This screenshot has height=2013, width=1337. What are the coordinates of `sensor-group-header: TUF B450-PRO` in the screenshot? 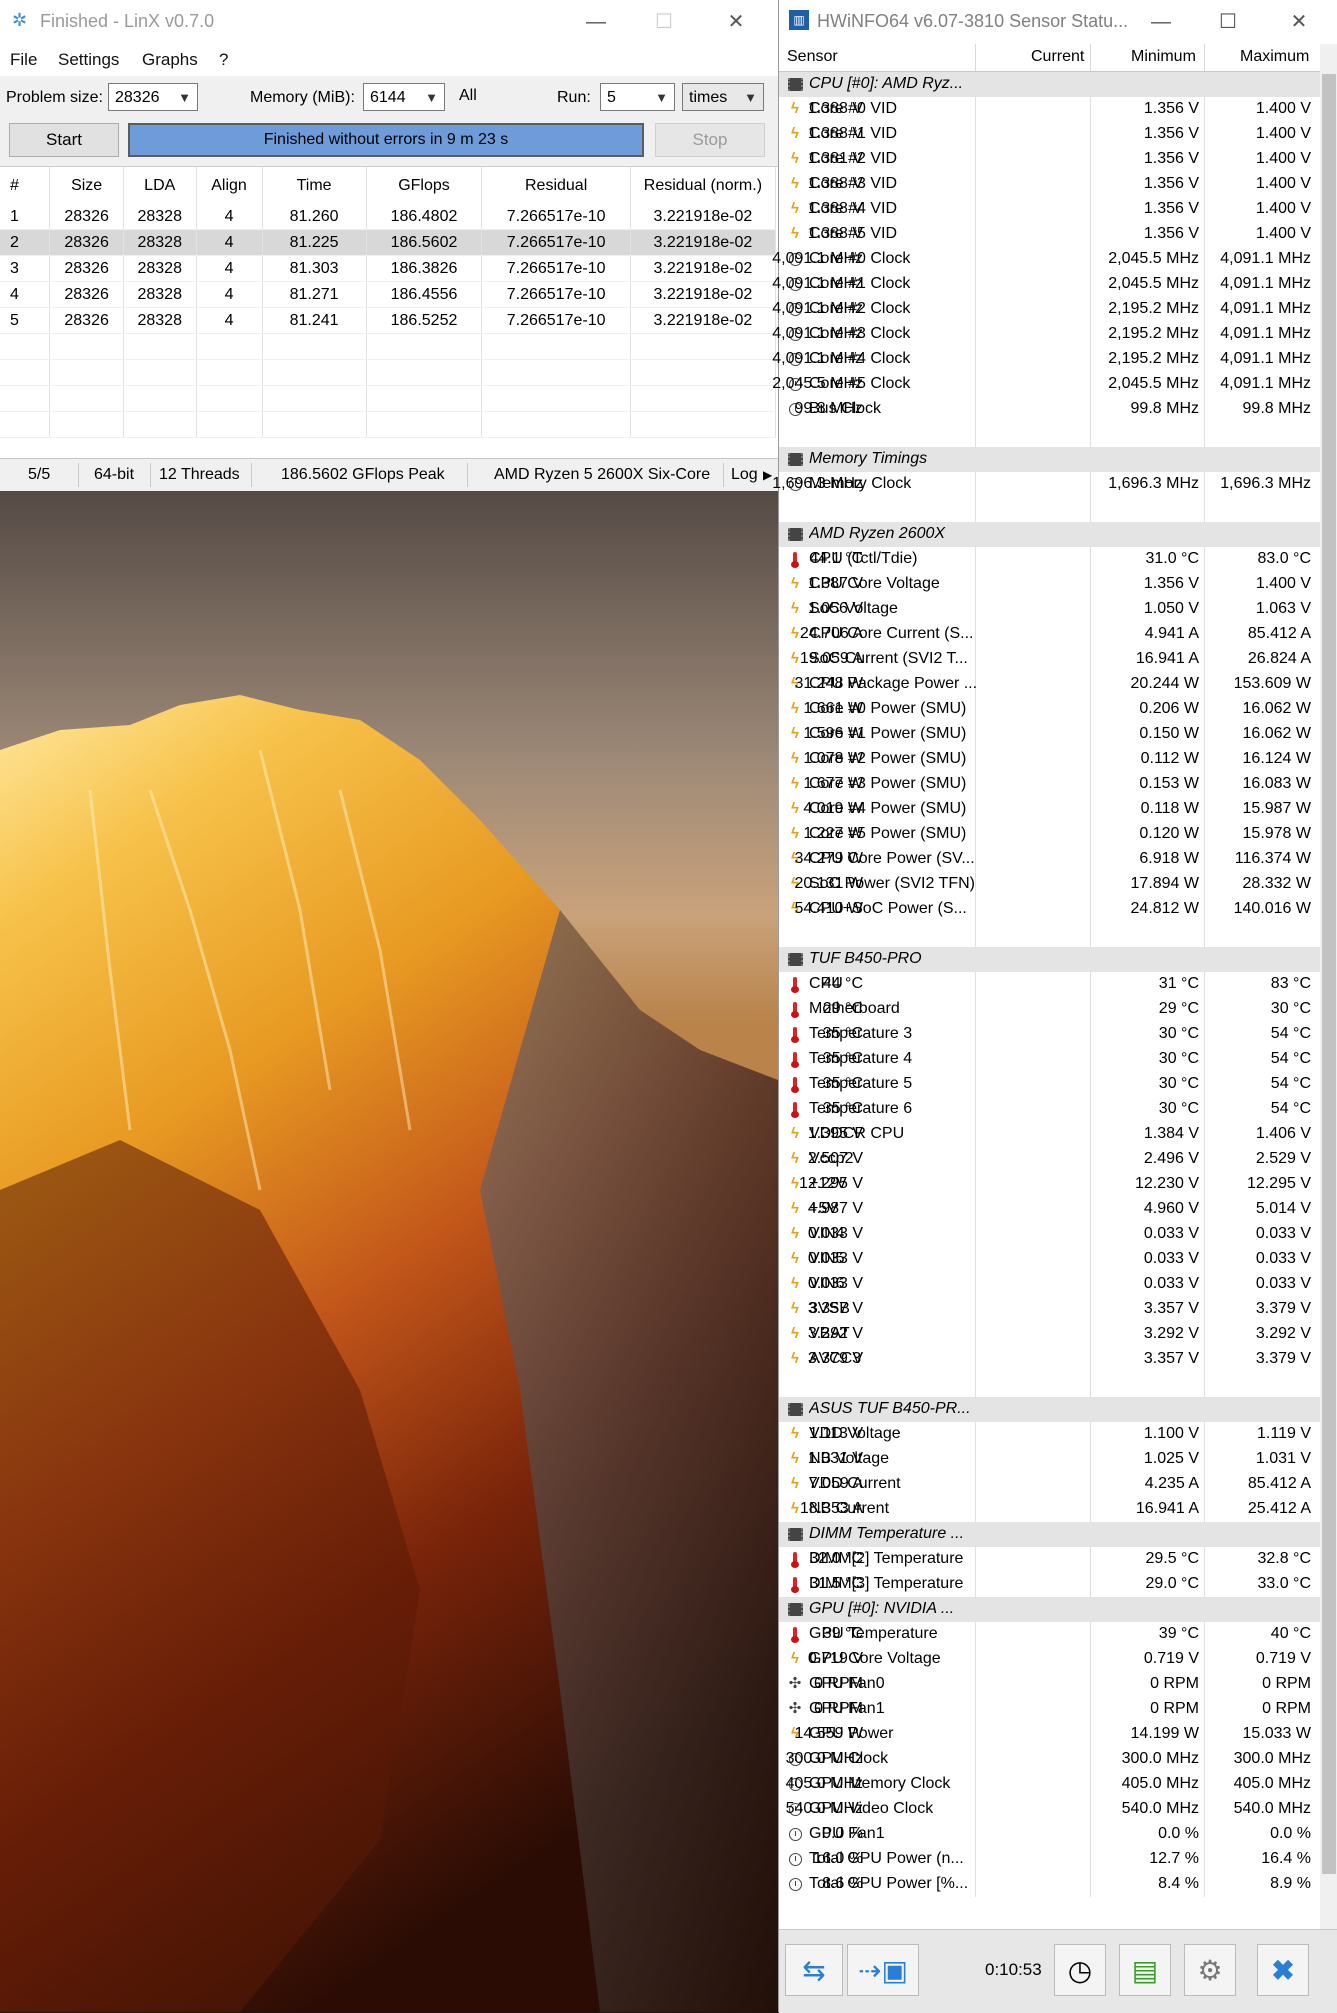 It's located at (1049, 959).